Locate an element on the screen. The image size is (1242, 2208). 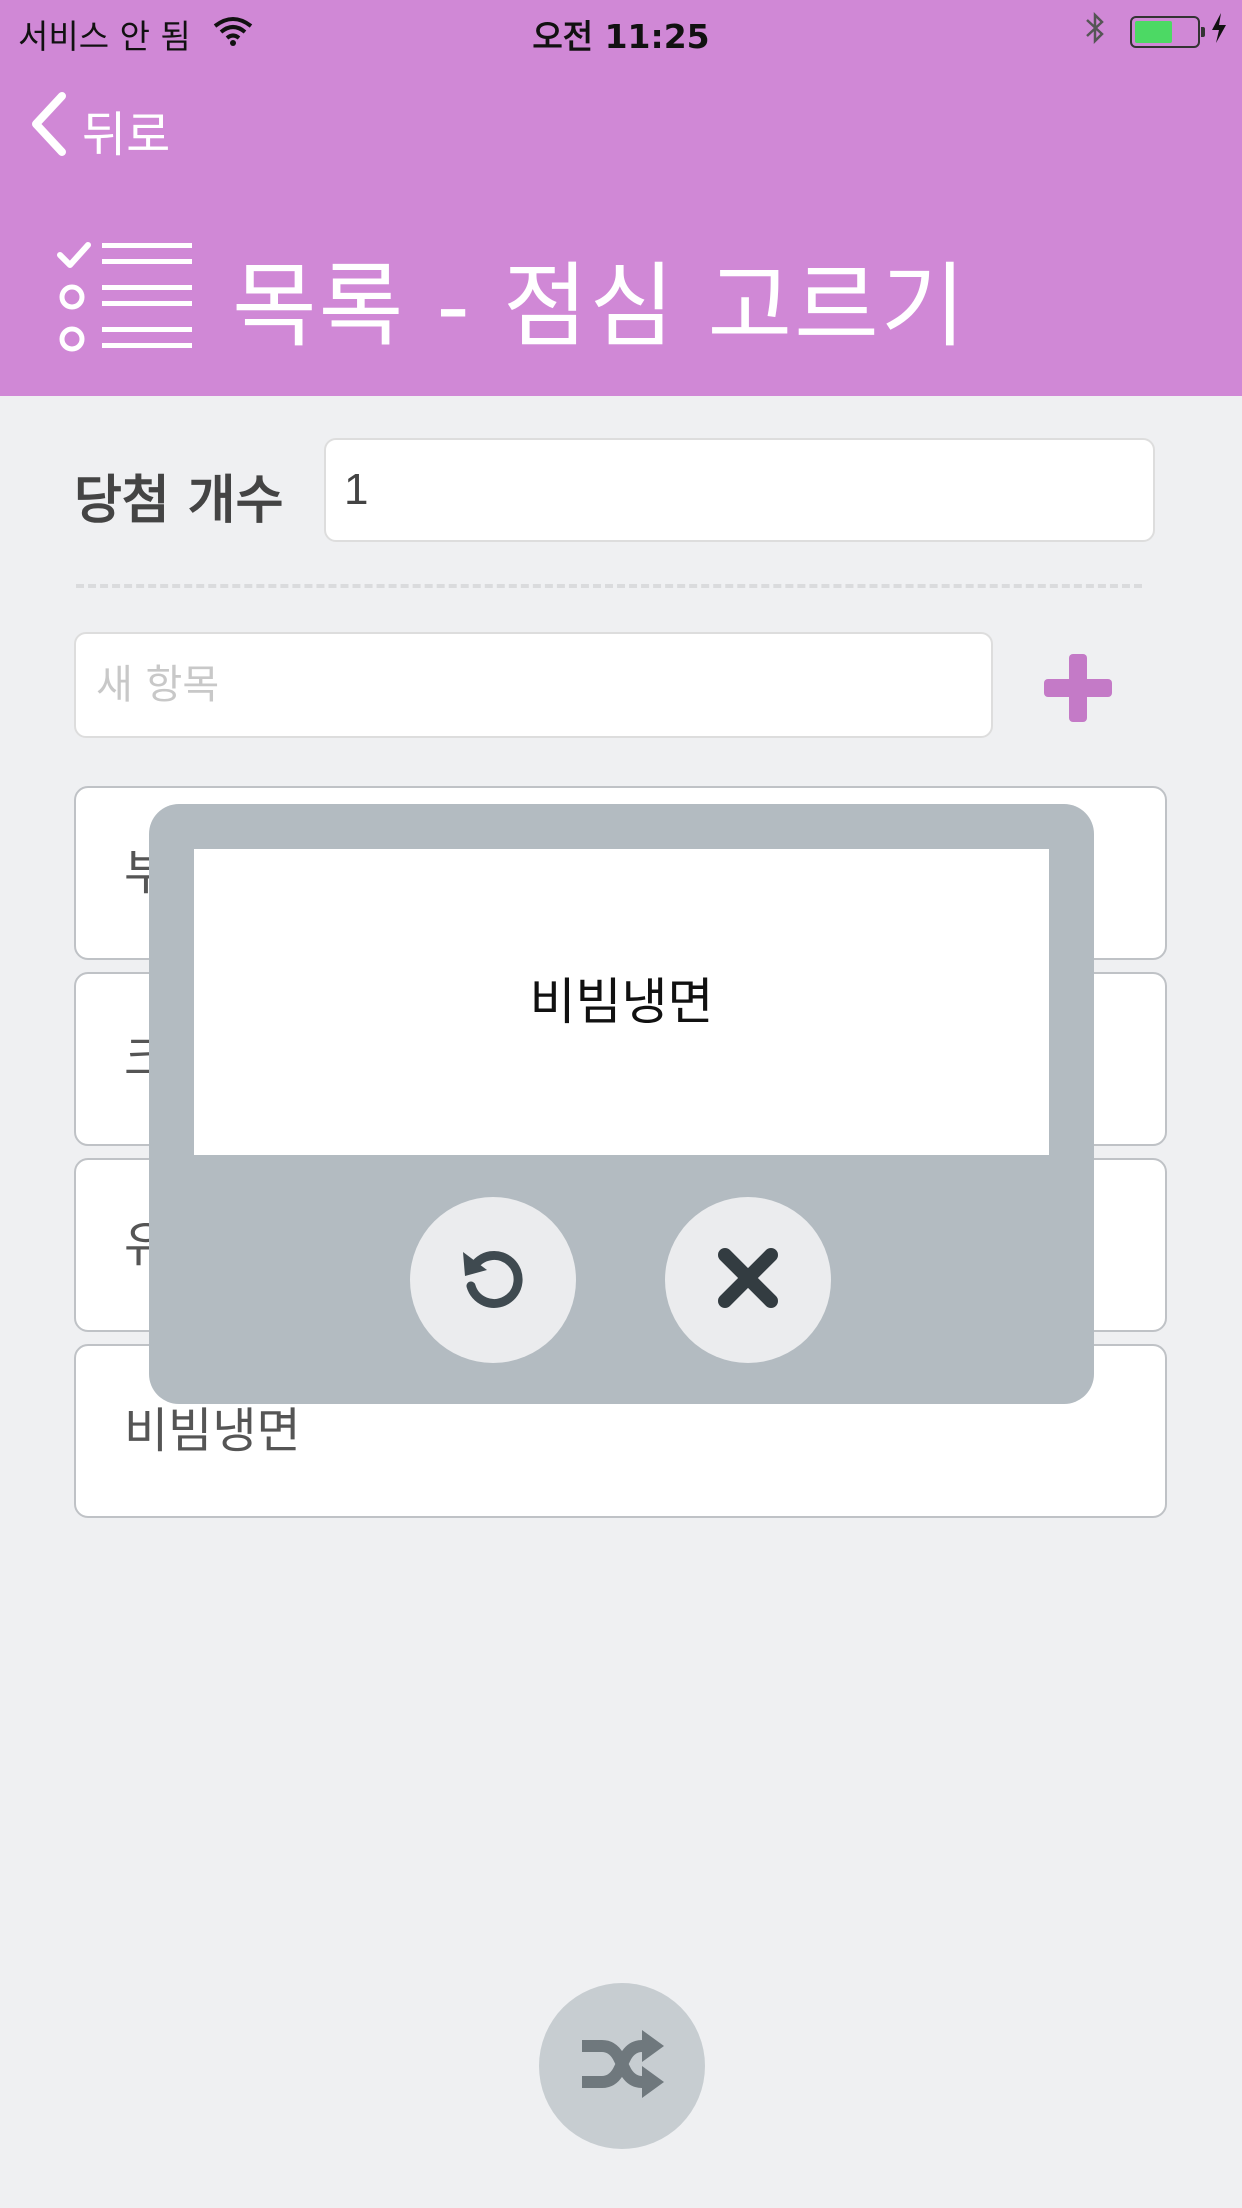
chevron-left-icon is located at coordinates (49, 130).